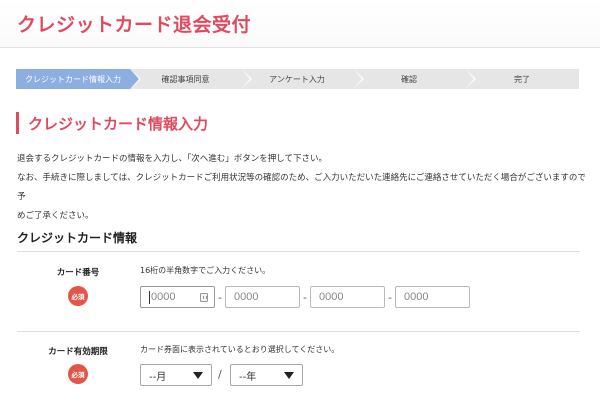 The image size is (600, 409). I want to click on card-number-hint: 16桁の半角数字でご入力ください。, so click(205, 270).